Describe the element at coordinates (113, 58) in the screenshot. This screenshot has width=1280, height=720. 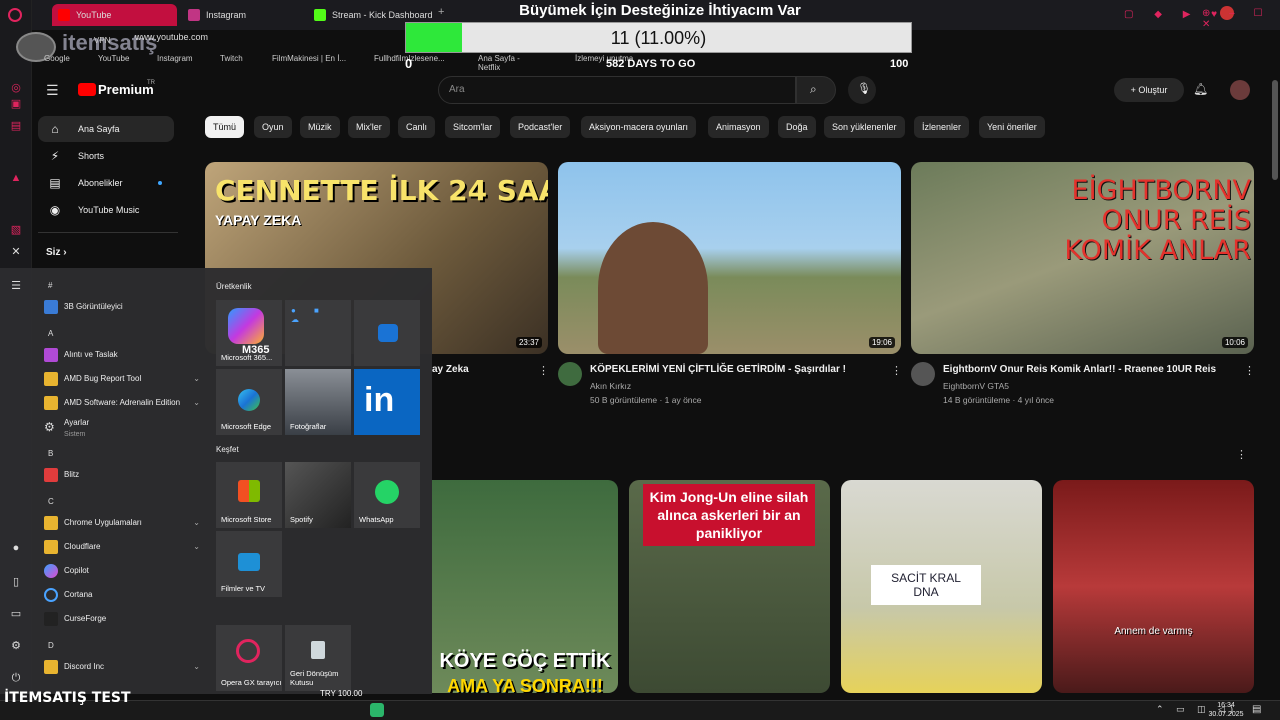
I see `bookmark-item: YouTube` at that location.